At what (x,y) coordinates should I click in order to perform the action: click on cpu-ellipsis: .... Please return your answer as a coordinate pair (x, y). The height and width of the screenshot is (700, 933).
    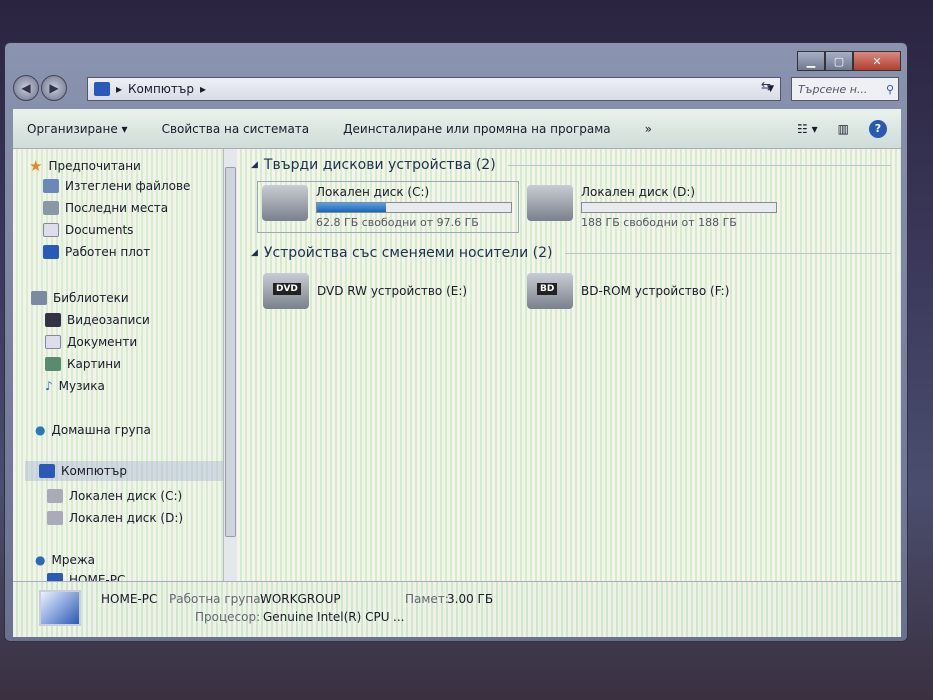
    Looking at the image, I should click on (399, 617).